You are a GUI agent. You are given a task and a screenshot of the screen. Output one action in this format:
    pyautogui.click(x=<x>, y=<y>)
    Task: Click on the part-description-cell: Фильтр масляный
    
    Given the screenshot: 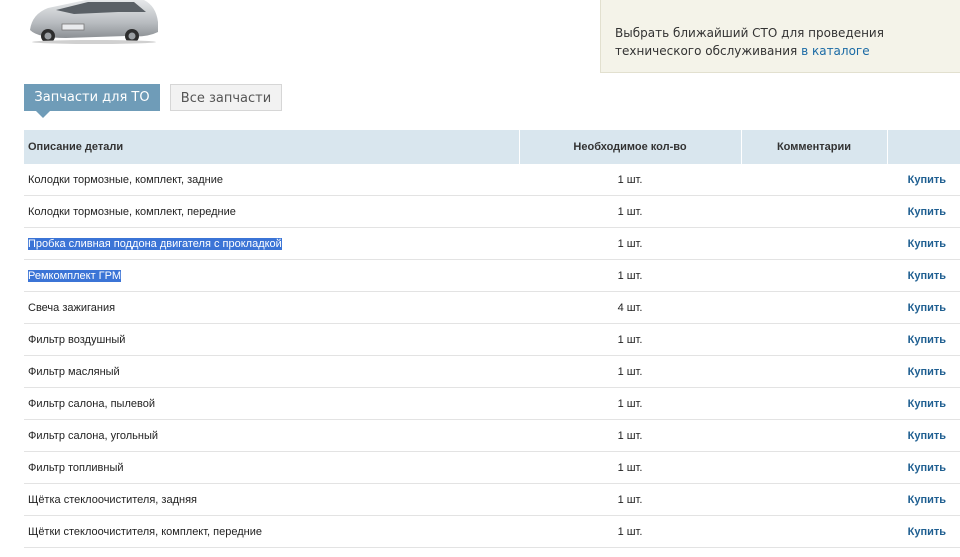 What is the action you would take?
    pyautogui.click(x=271, y=371)
    